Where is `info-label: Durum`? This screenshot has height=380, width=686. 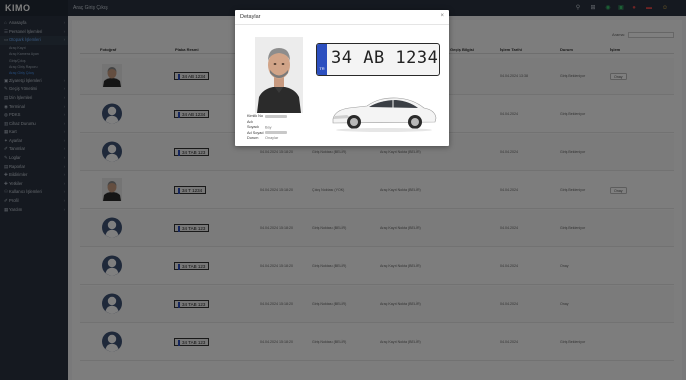
info-label: Durum is located at coordinates (253, 138).